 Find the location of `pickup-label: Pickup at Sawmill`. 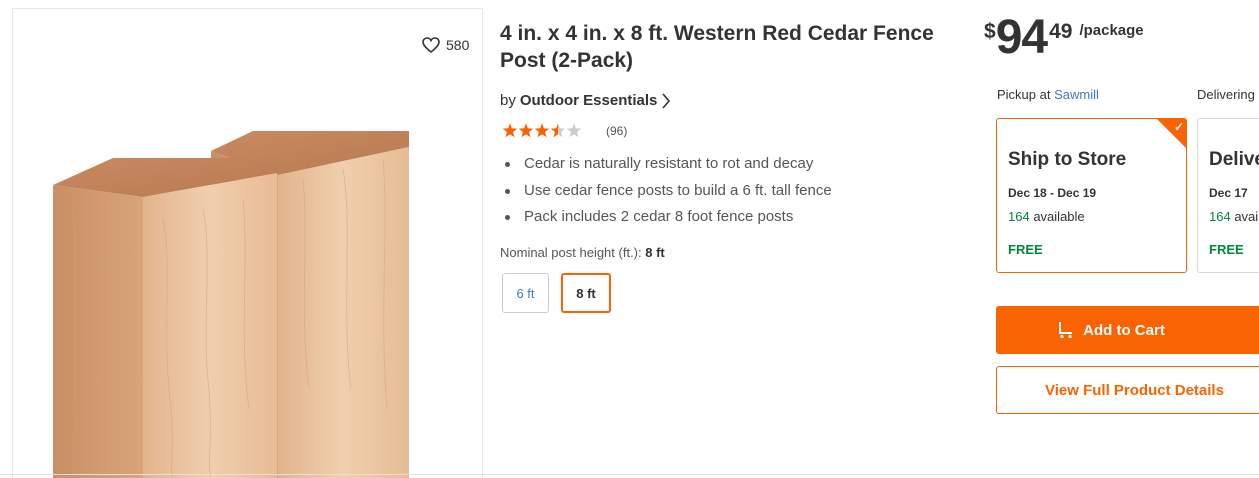

pickup-label: Pickup at Sawmill is located at coordinates (1048, 94).